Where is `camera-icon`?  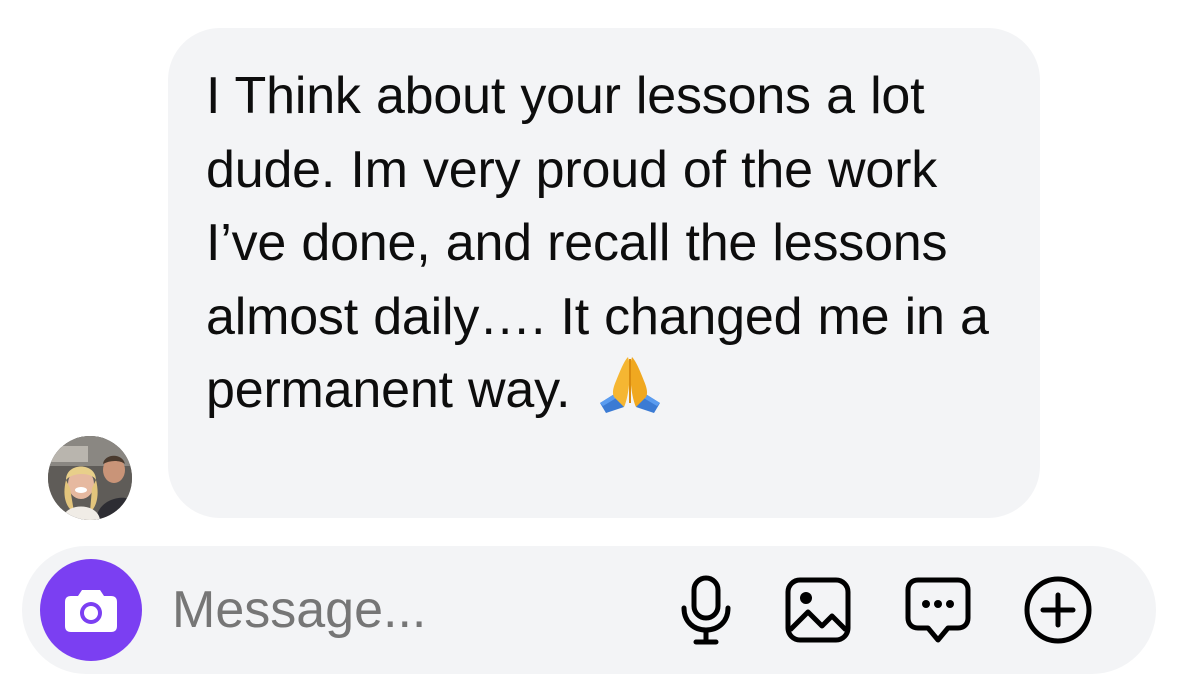
camera-icon is located at coordinates (91, 610).